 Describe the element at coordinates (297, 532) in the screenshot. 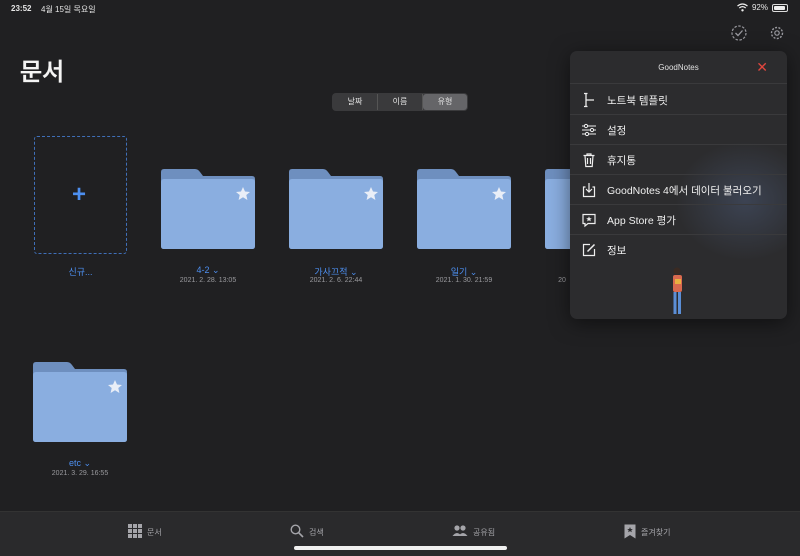

I see `search-icon` at that location.